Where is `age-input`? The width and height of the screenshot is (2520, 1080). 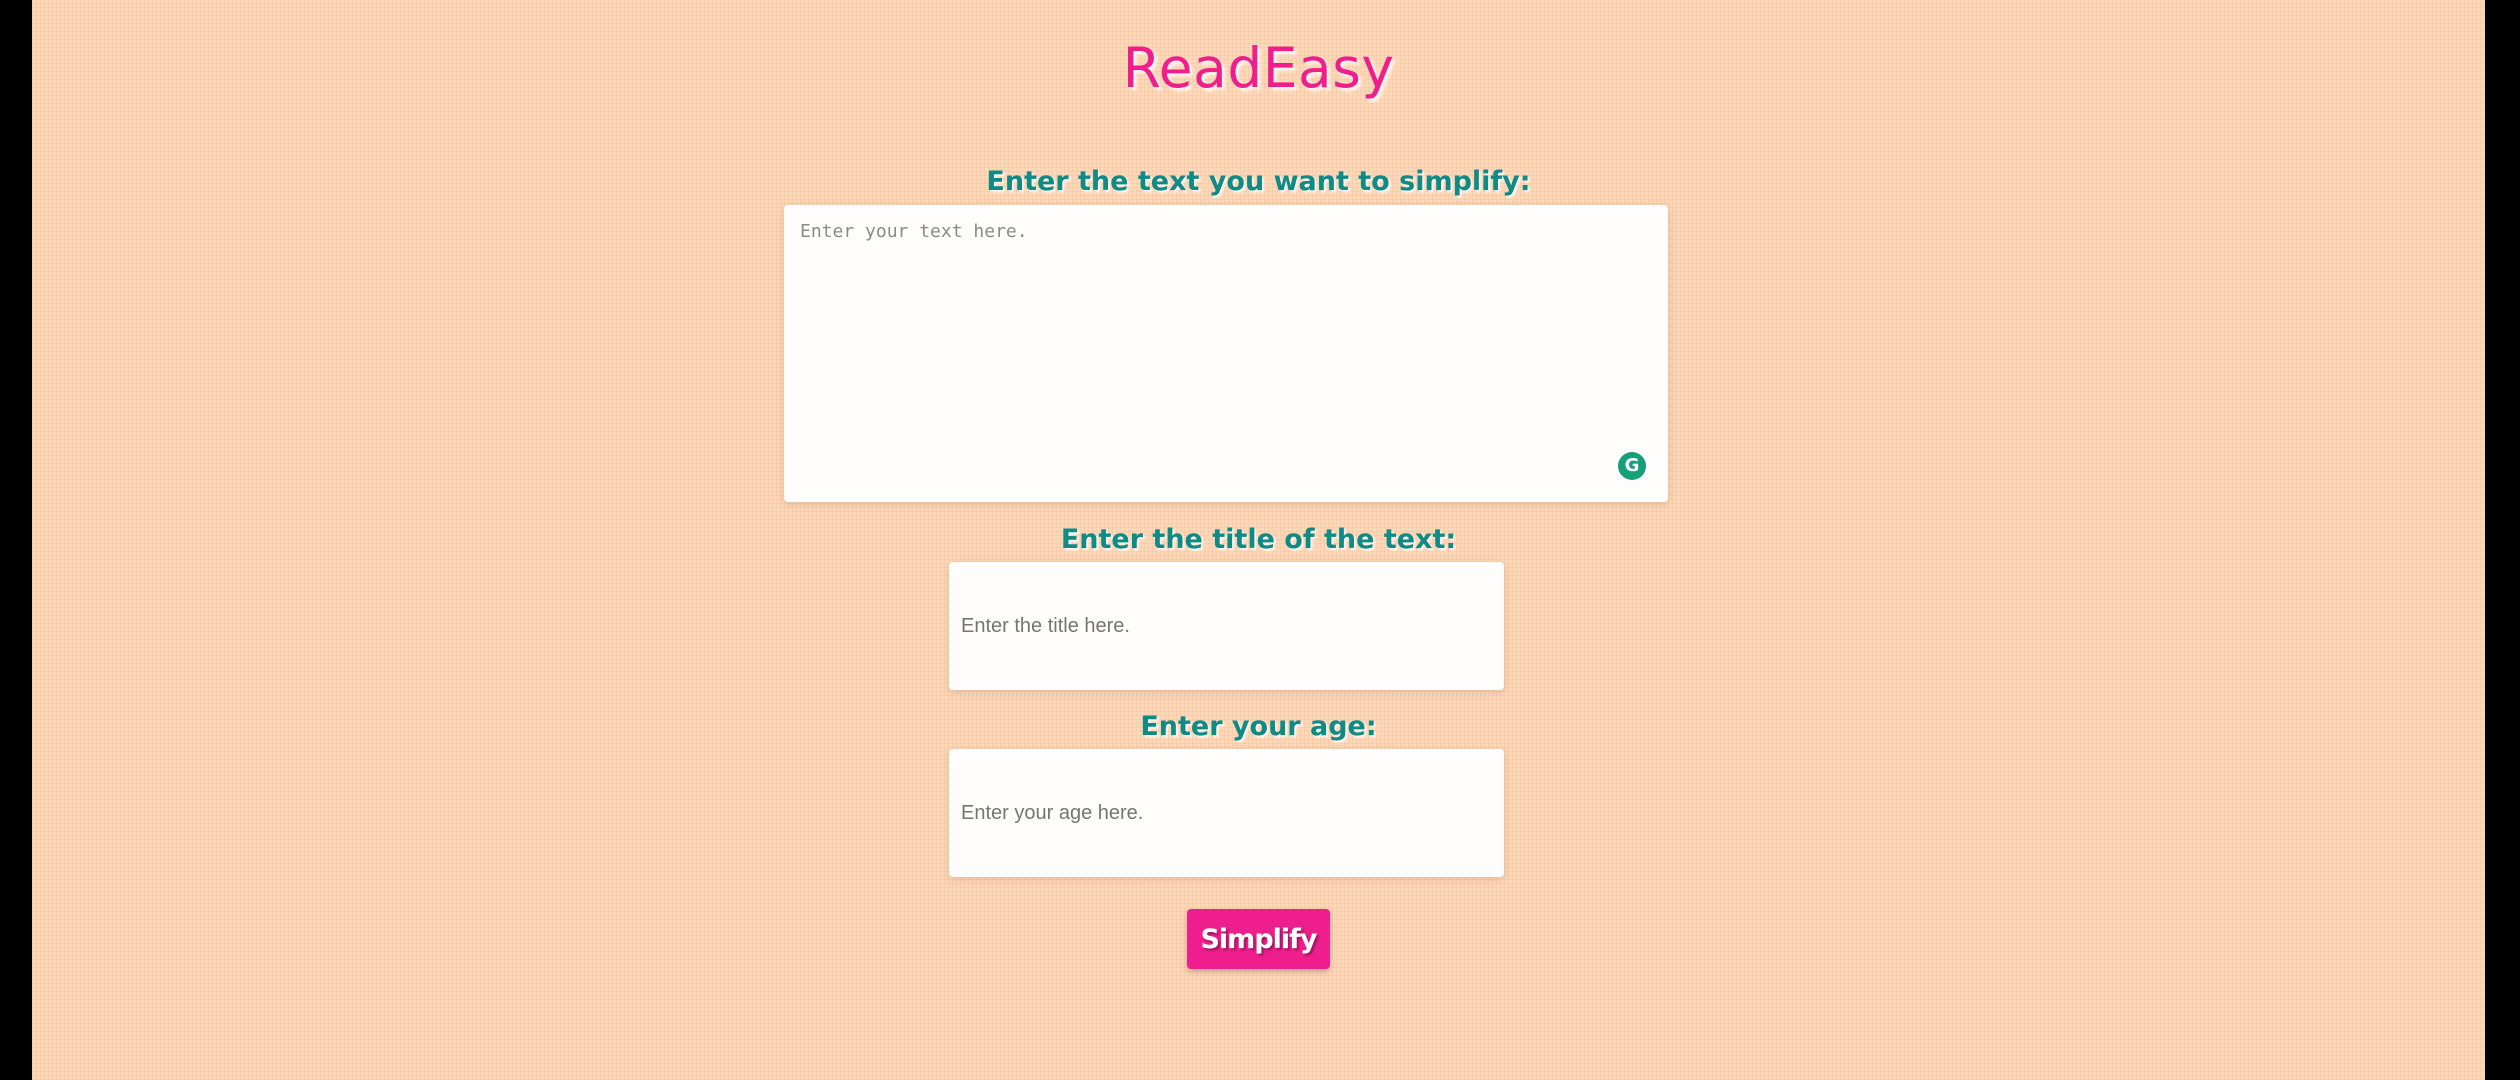
age-input is located at coordinates (1226, 813).